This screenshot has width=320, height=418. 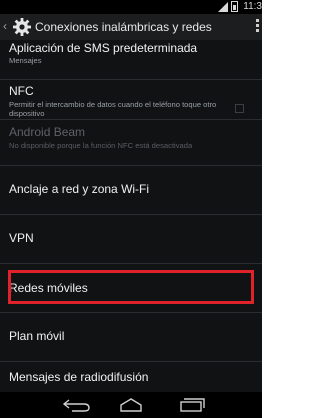 I want to click on action-bar: ‹ Conexiones inalámbricas y redes, so click(x=131, y=27).